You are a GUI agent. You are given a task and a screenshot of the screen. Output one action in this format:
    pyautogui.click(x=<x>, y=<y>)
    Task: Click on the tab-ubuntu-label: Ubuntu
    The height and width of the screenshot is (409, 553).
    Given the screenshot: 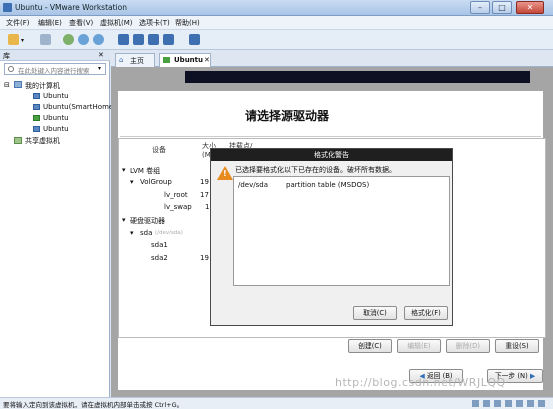 What is the action you would take?
    pyautogui.click(x=188, y=60)
    